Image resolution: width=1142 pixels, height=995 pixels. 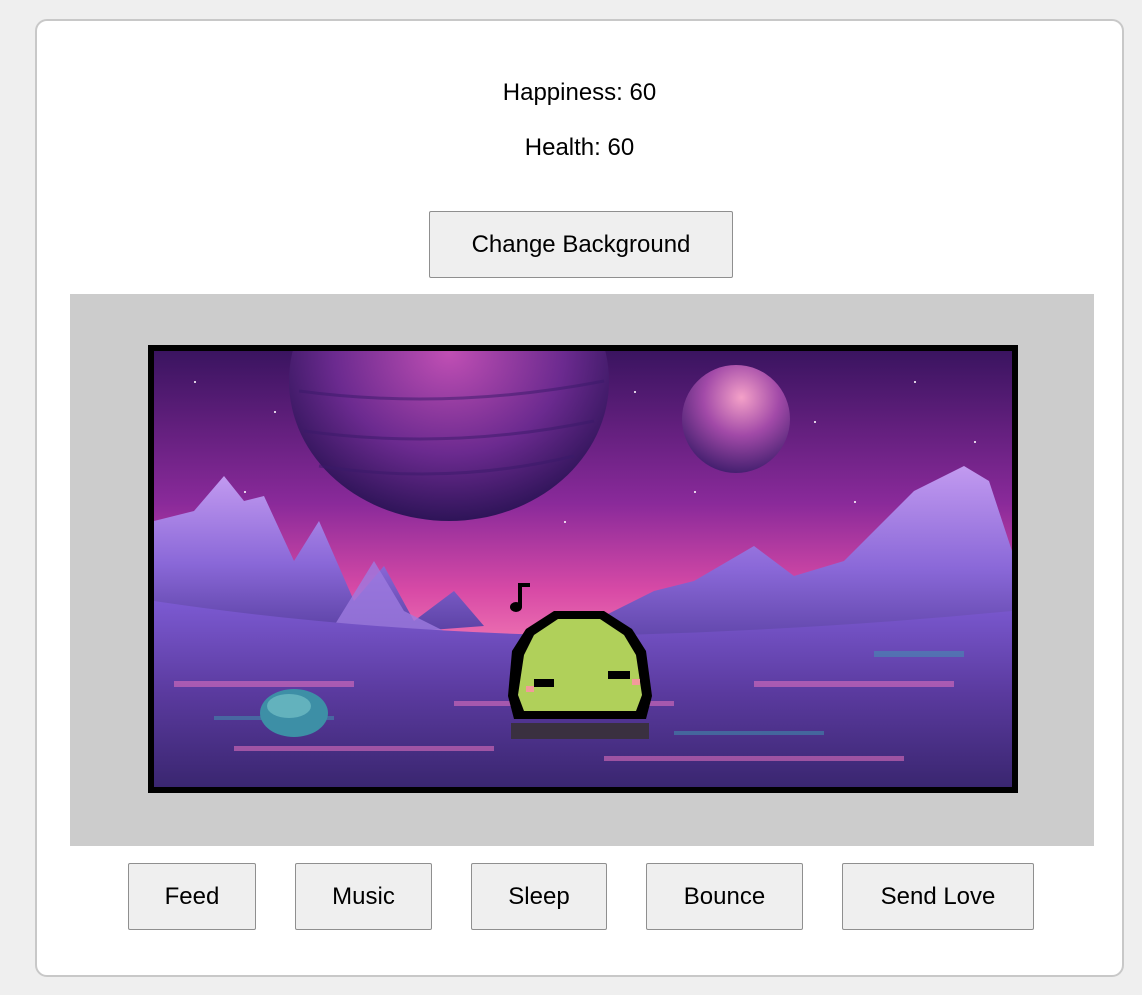 What do you see at coordinates (643, 92) in the screenshot?
I see `happiness-value: 60` at bounding box center [643, 92].